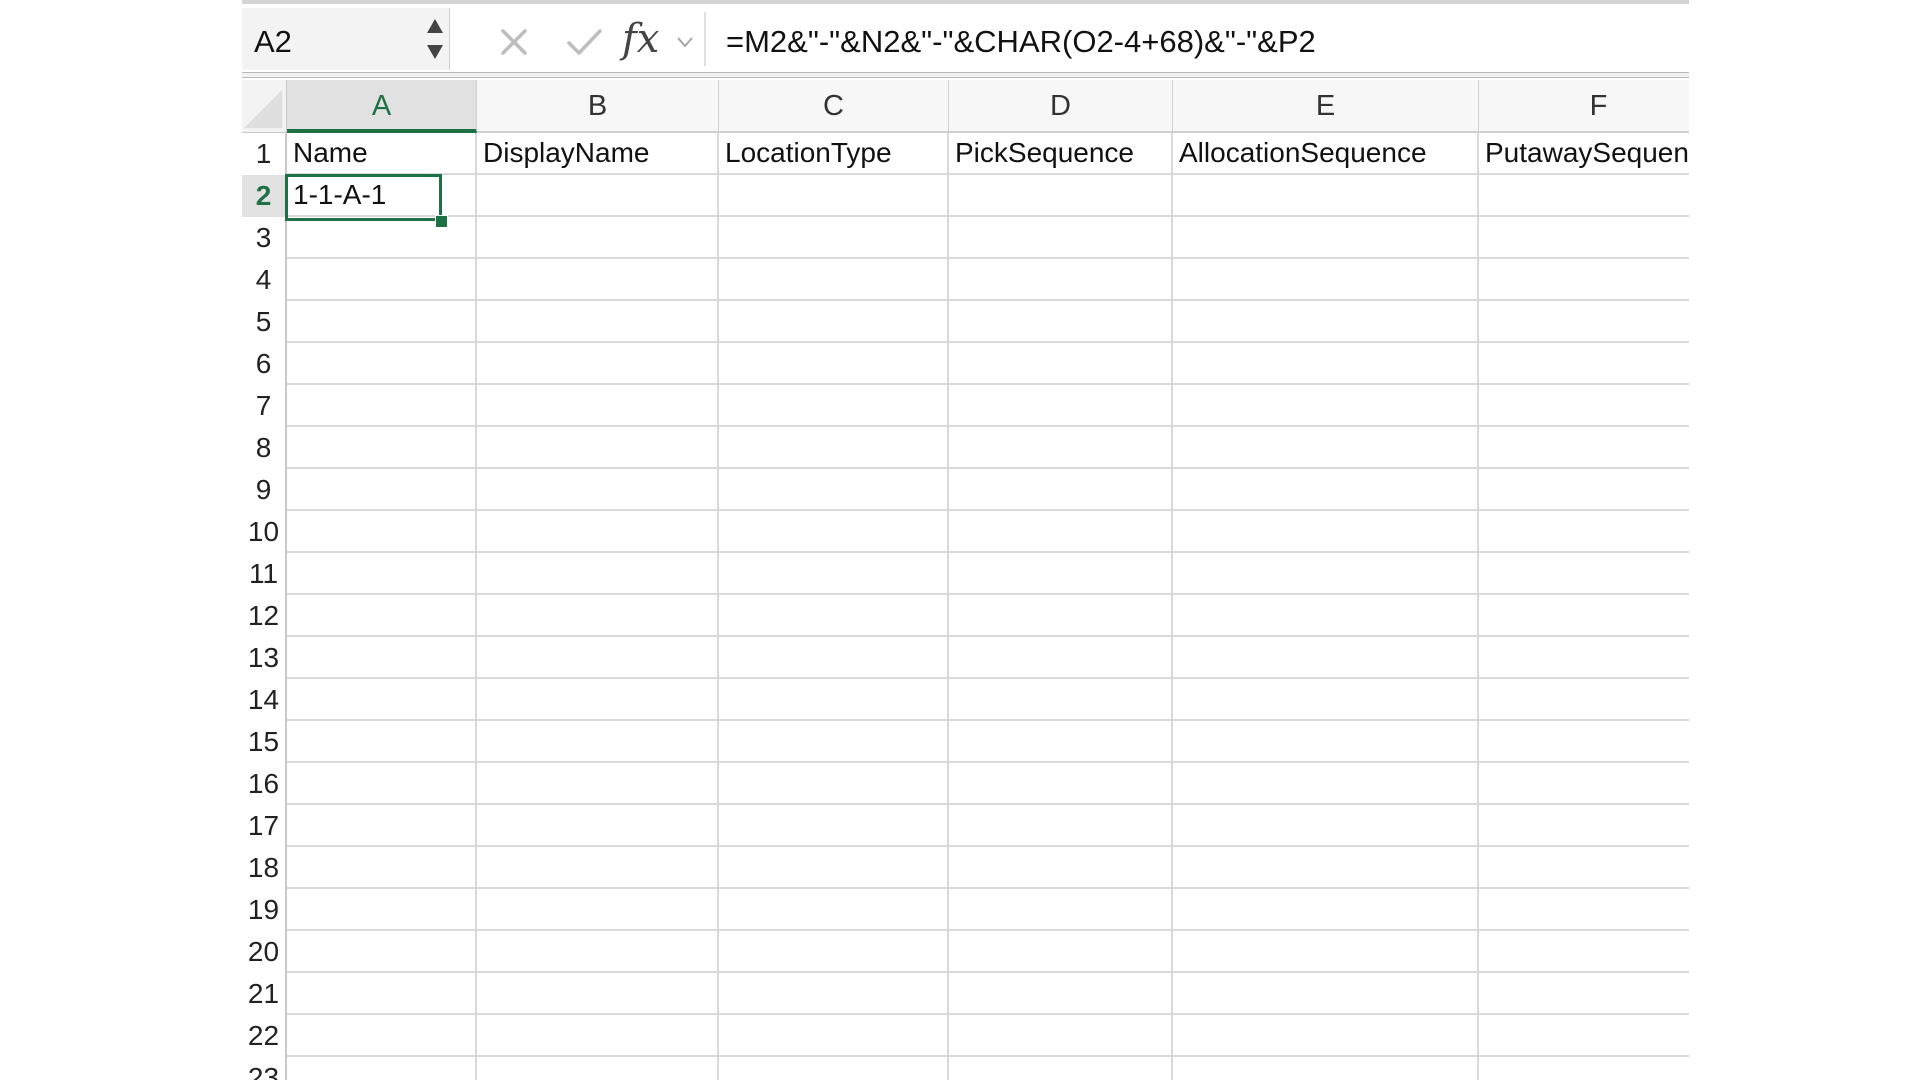 This screenshot has height=1080, width=1920. What do you see at coordinates (1061, 784) in the screenshot?
I see `cell-d16` at bounding box center [1061, 784].